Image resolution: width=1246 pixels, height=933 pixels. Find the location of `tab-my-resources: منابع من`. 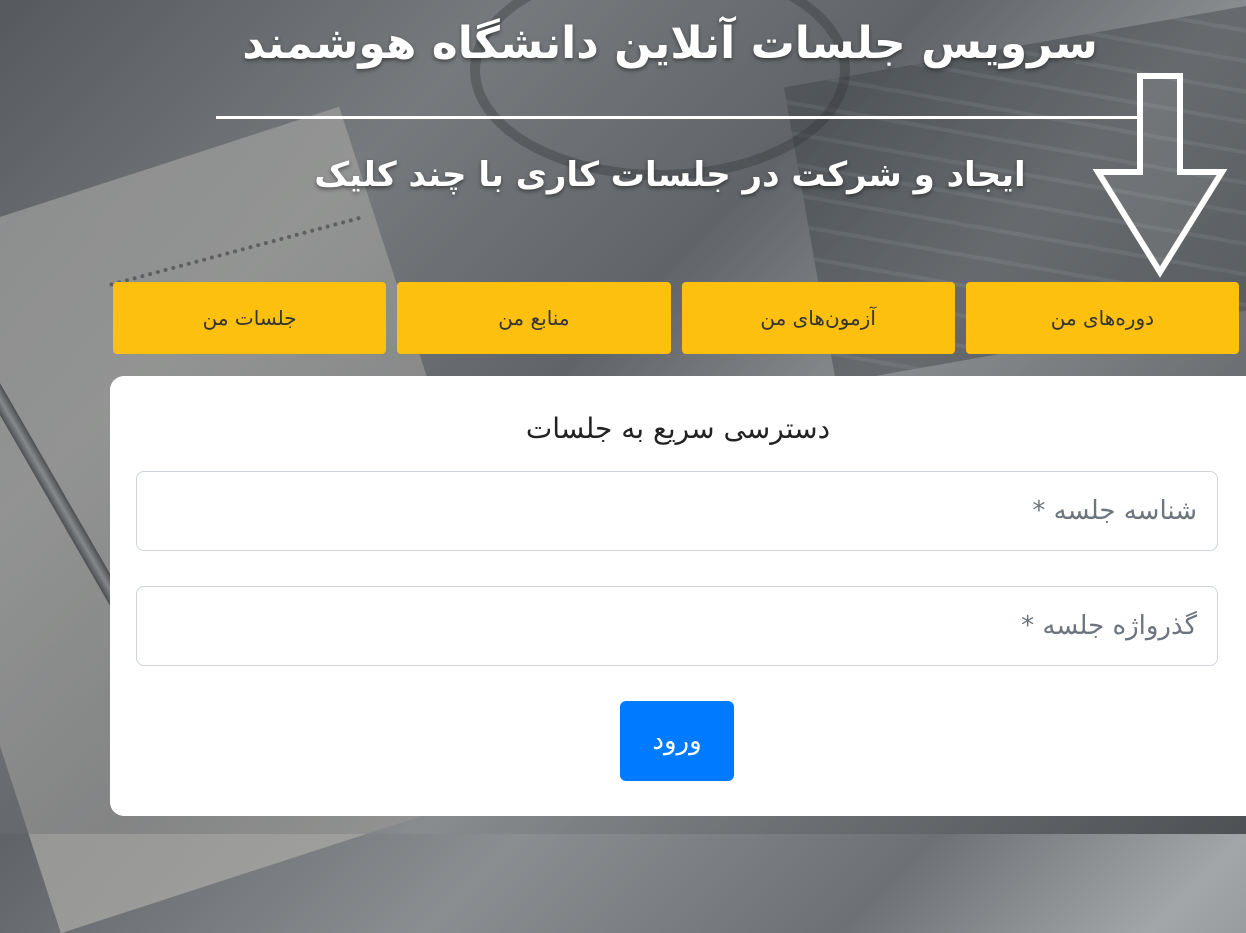

tab-my-resources: منابع من is located at coordinates (534, 318).